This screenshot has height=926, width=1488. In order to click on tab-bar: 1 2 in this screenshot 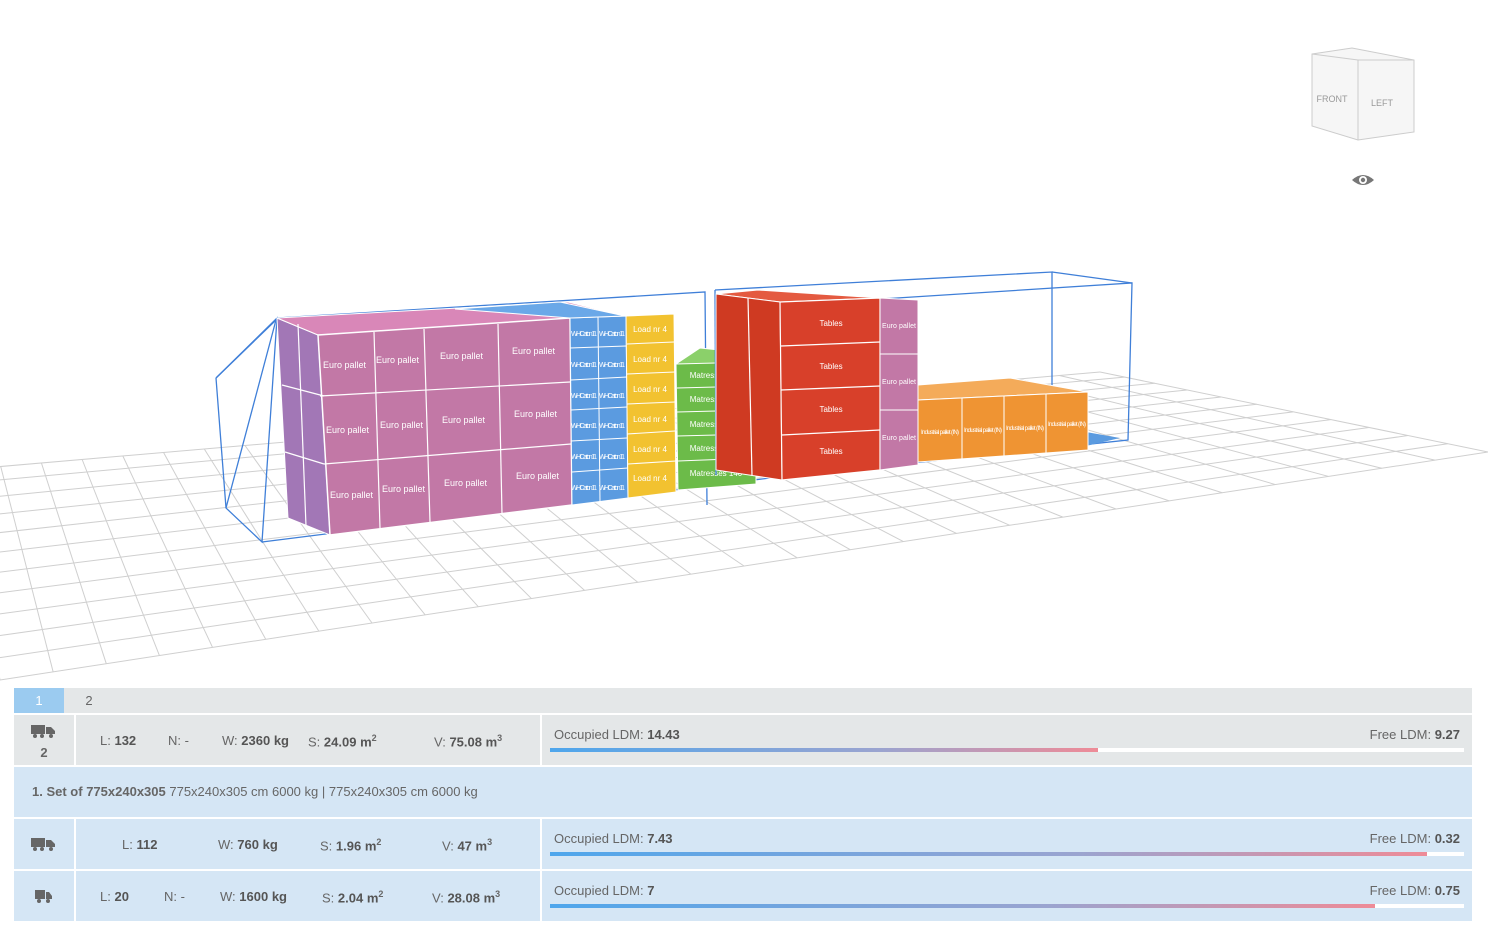, I will do `click(743, 700)`.